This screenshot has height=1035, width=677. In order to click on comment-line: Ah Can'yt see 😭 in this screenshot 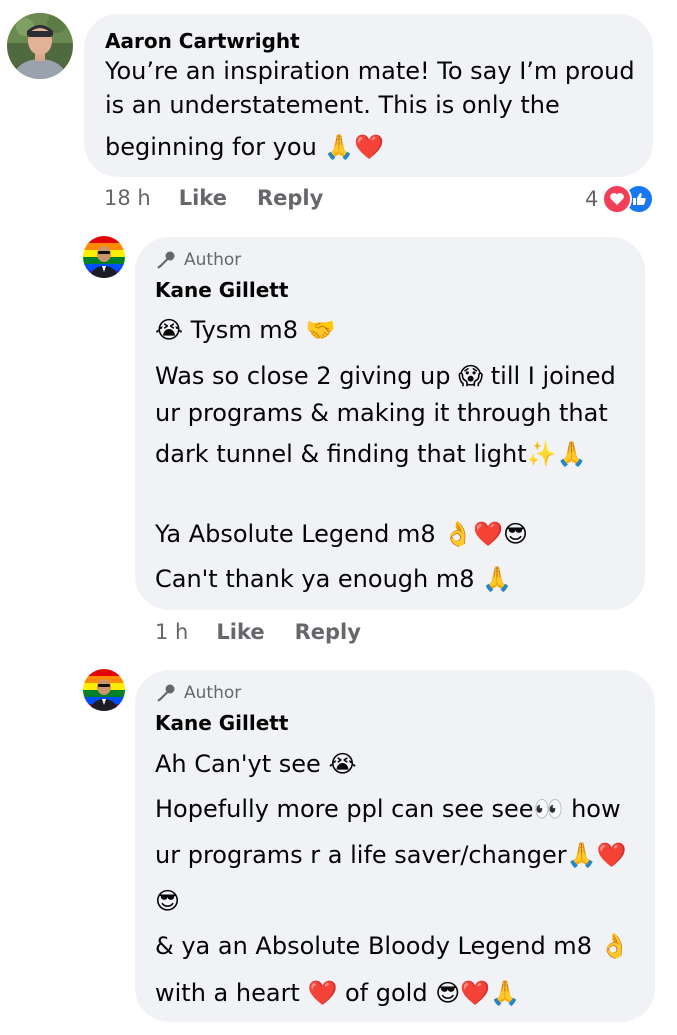, I will do `click(256, 764)`.